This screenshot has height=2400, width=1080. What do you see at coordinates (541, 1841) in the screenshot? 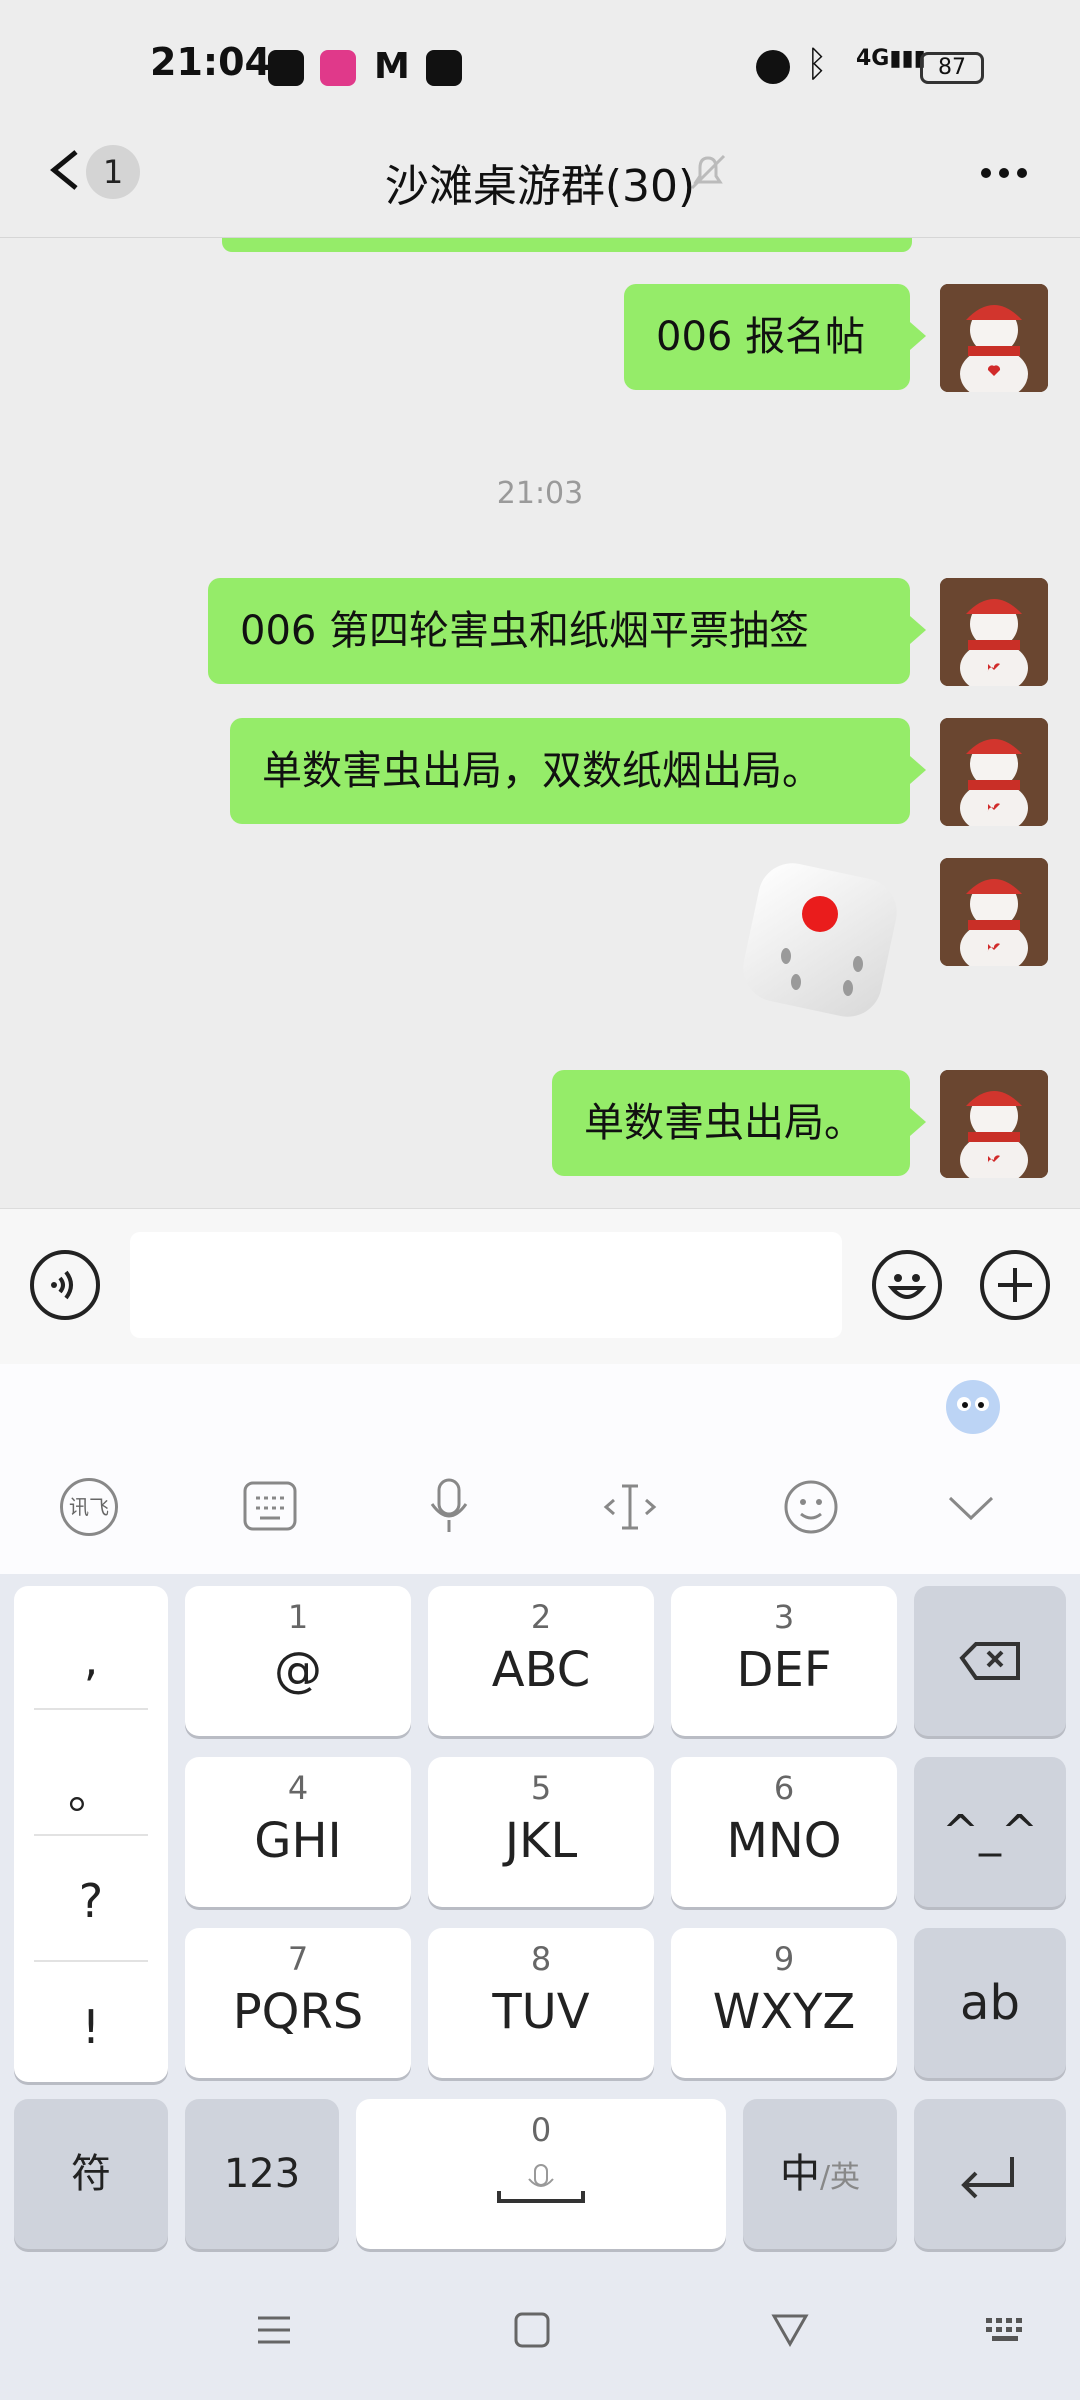
I see `key-label: JKL` at bounding box center [541, 1841].